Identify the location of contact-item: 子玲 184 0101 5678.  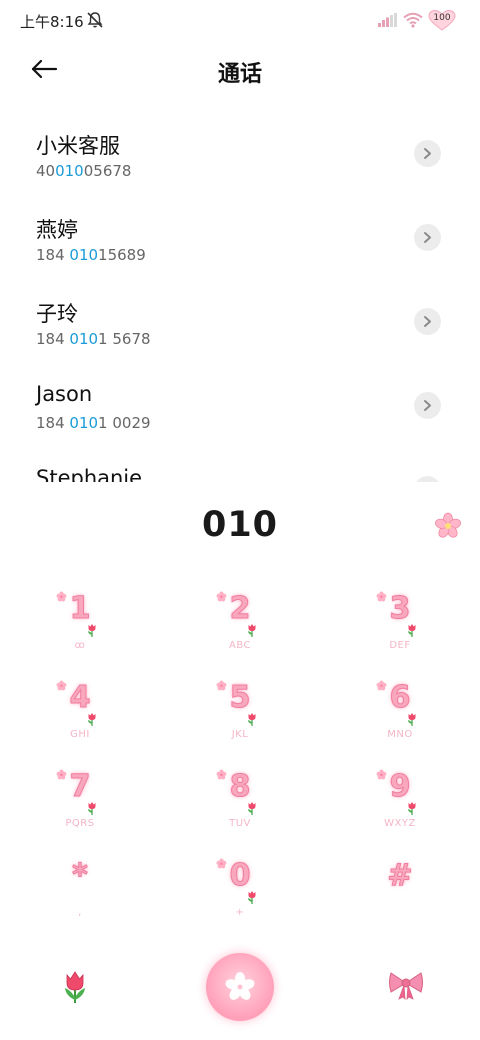
(240, 322).